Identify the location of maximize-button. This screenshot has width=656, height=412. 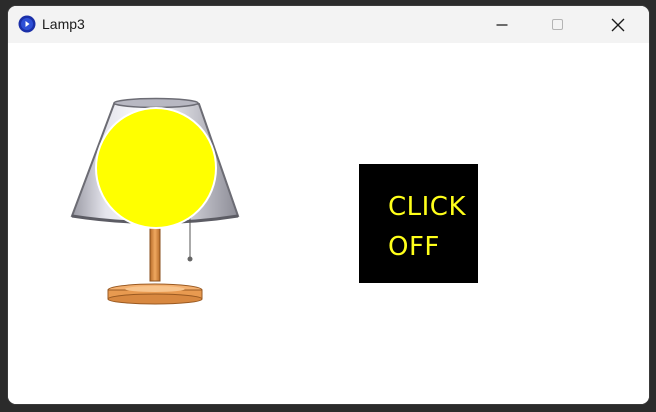
(558, 24).